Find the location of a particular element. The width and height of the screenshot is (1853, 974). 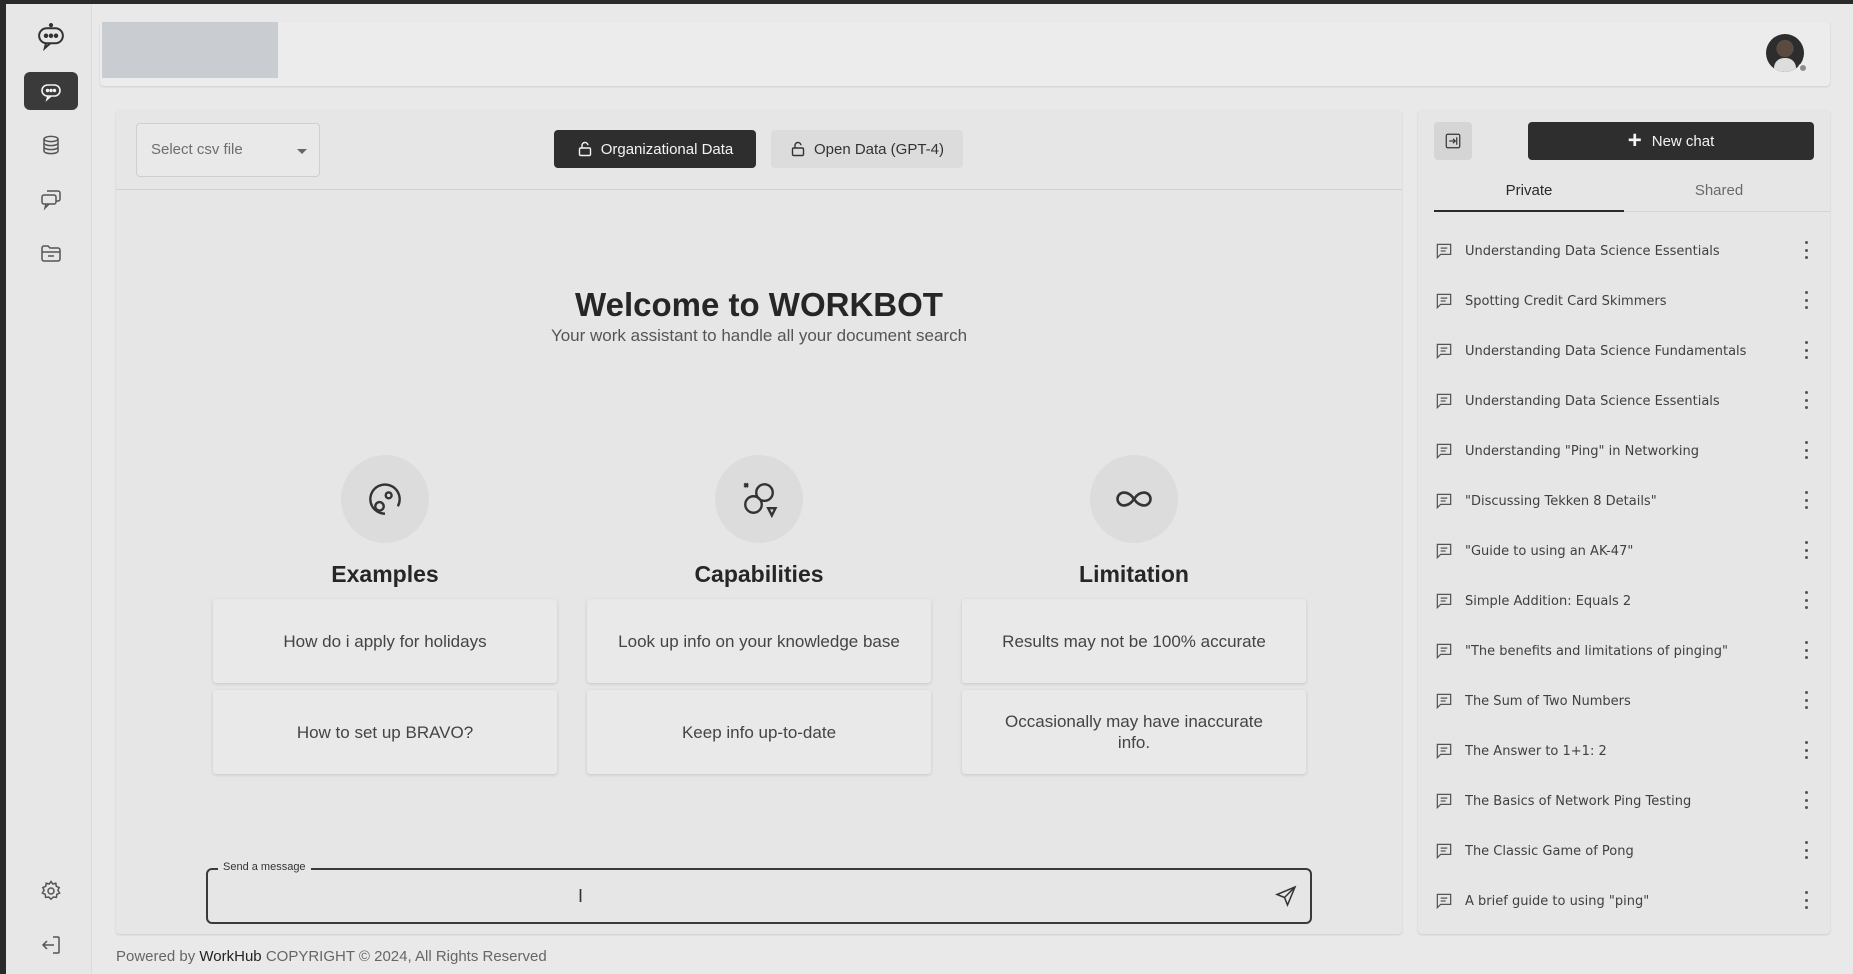

collapse-panel-button is located at coordinates (1453, 141).